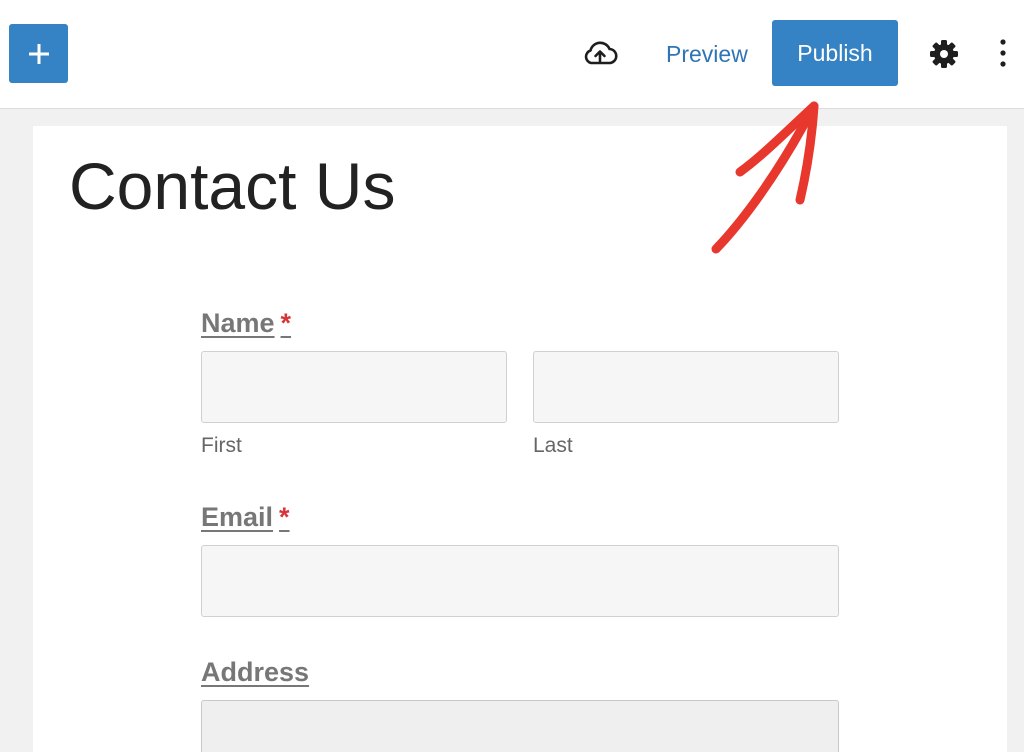 This screenshot has width=1024, height=752. I want to click on plus-icon, so click(38, 53).